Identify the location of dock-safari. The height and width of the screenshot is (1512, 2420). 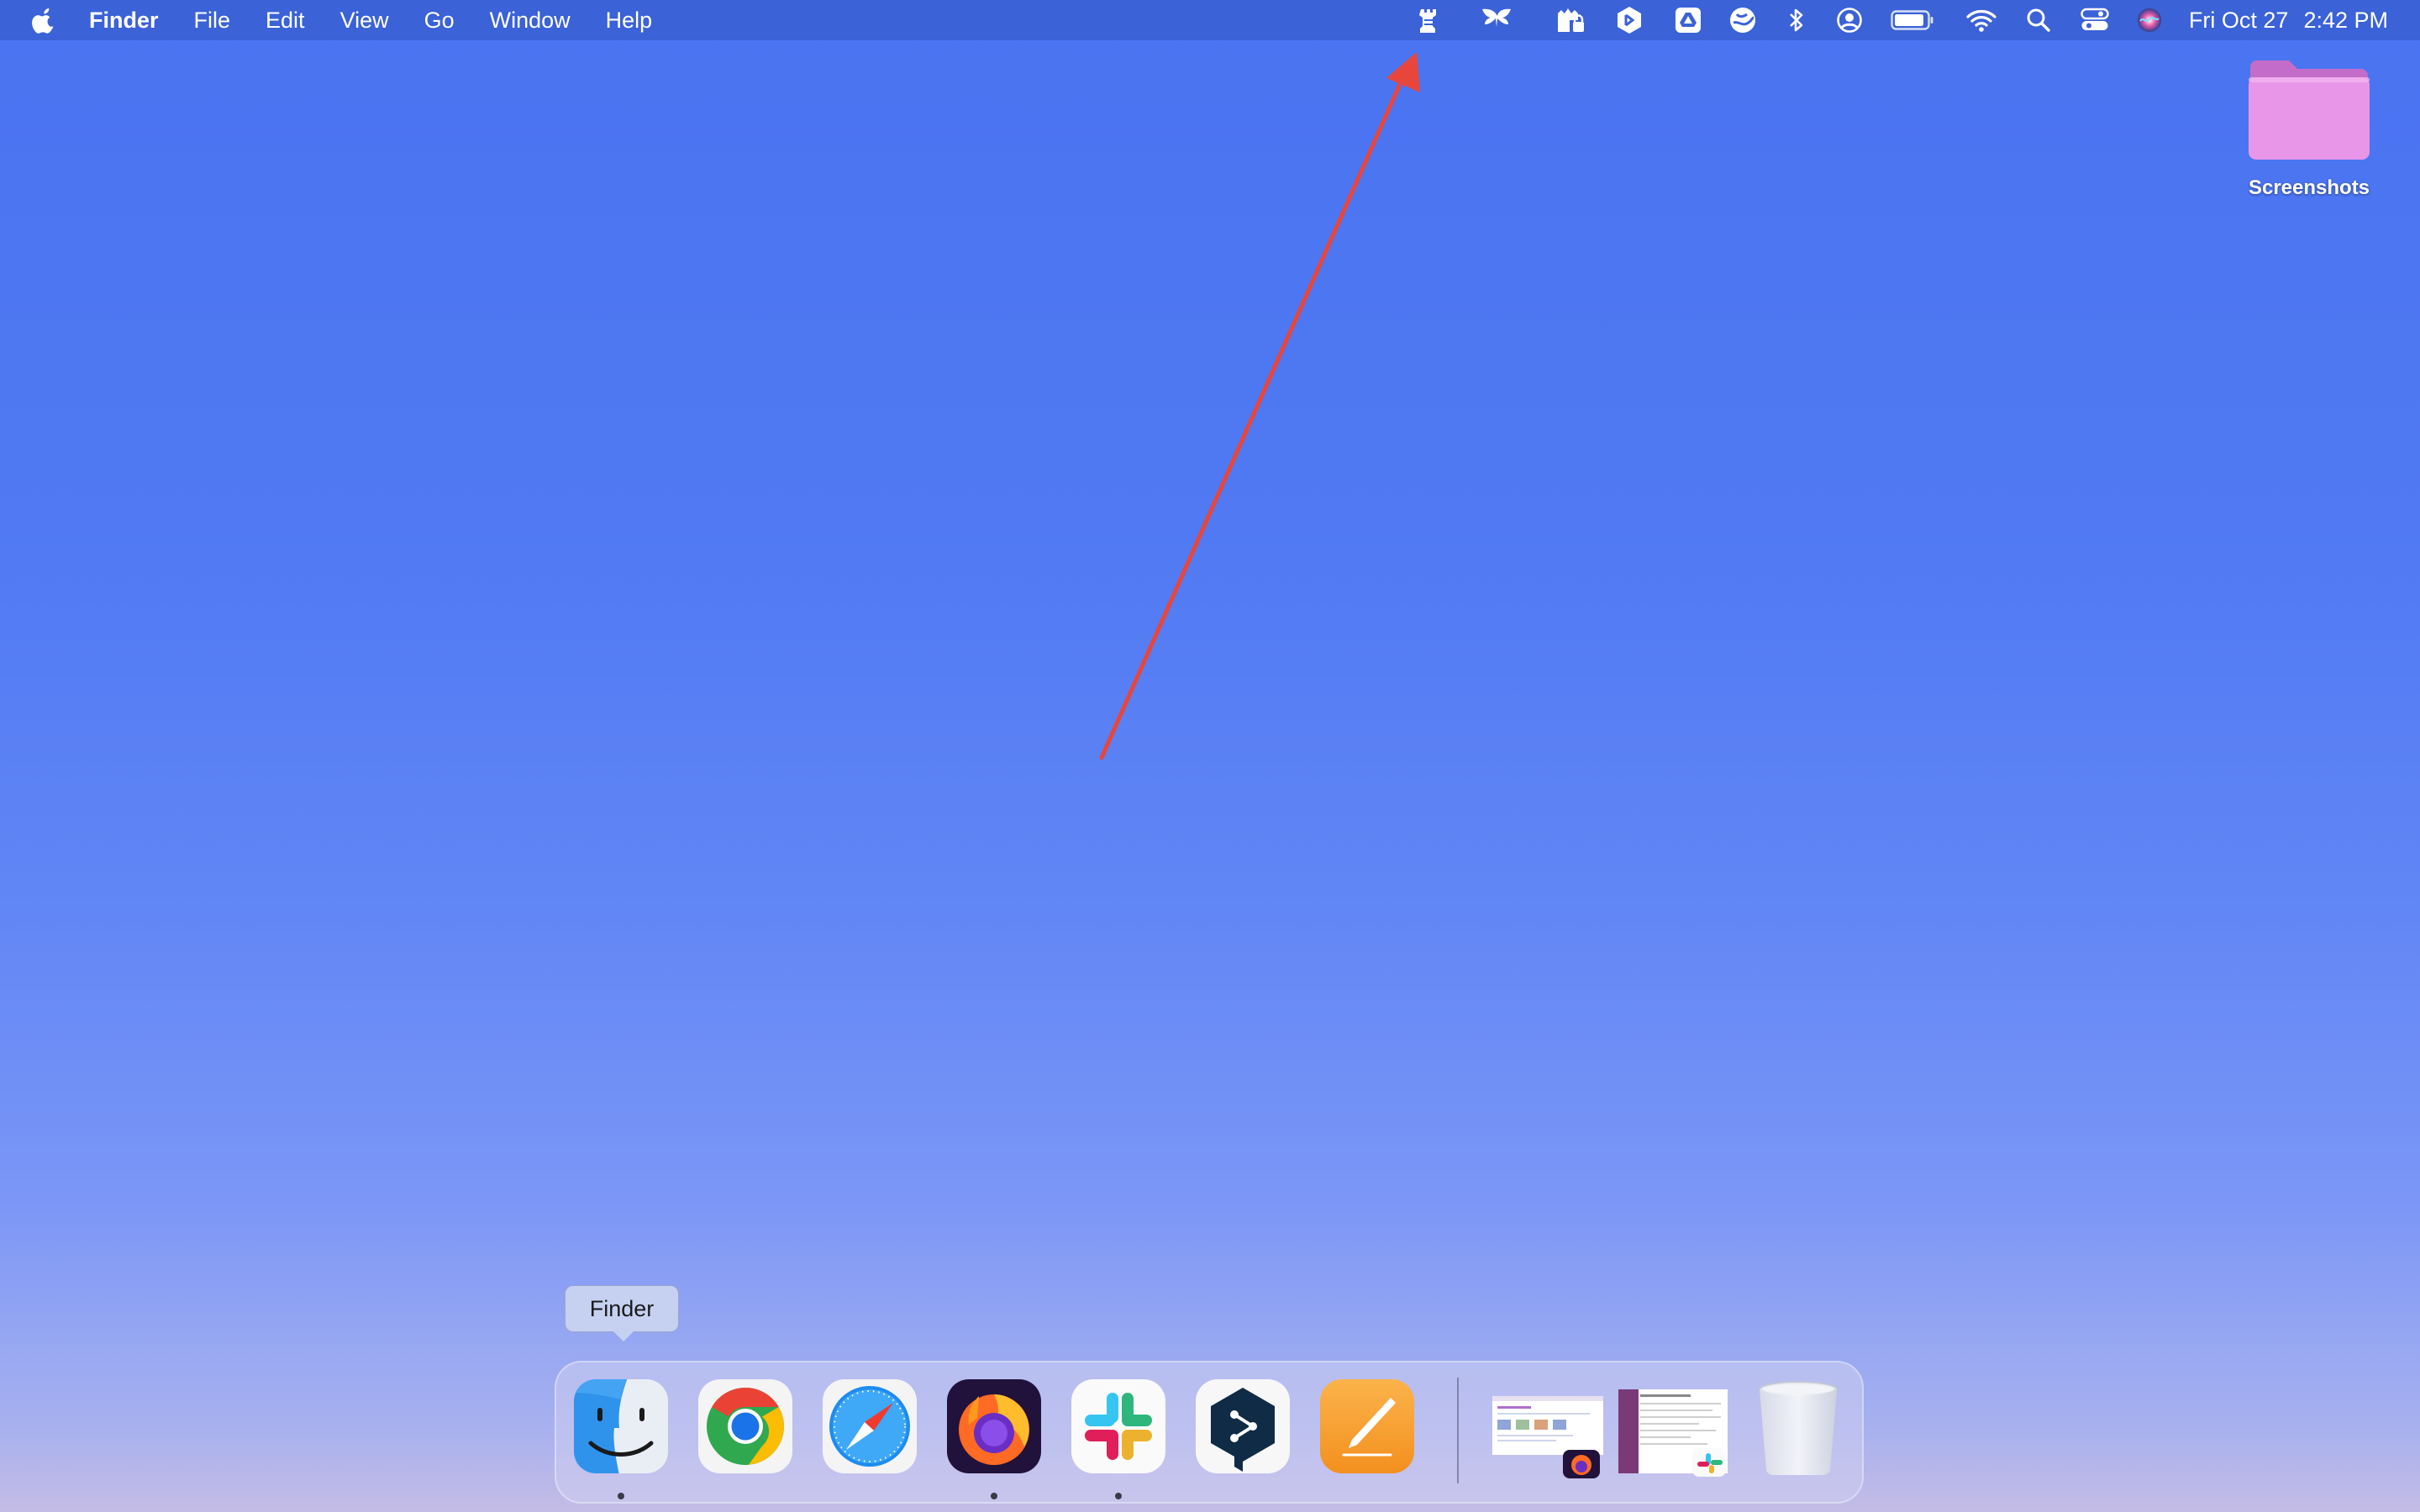
(870, 1426).